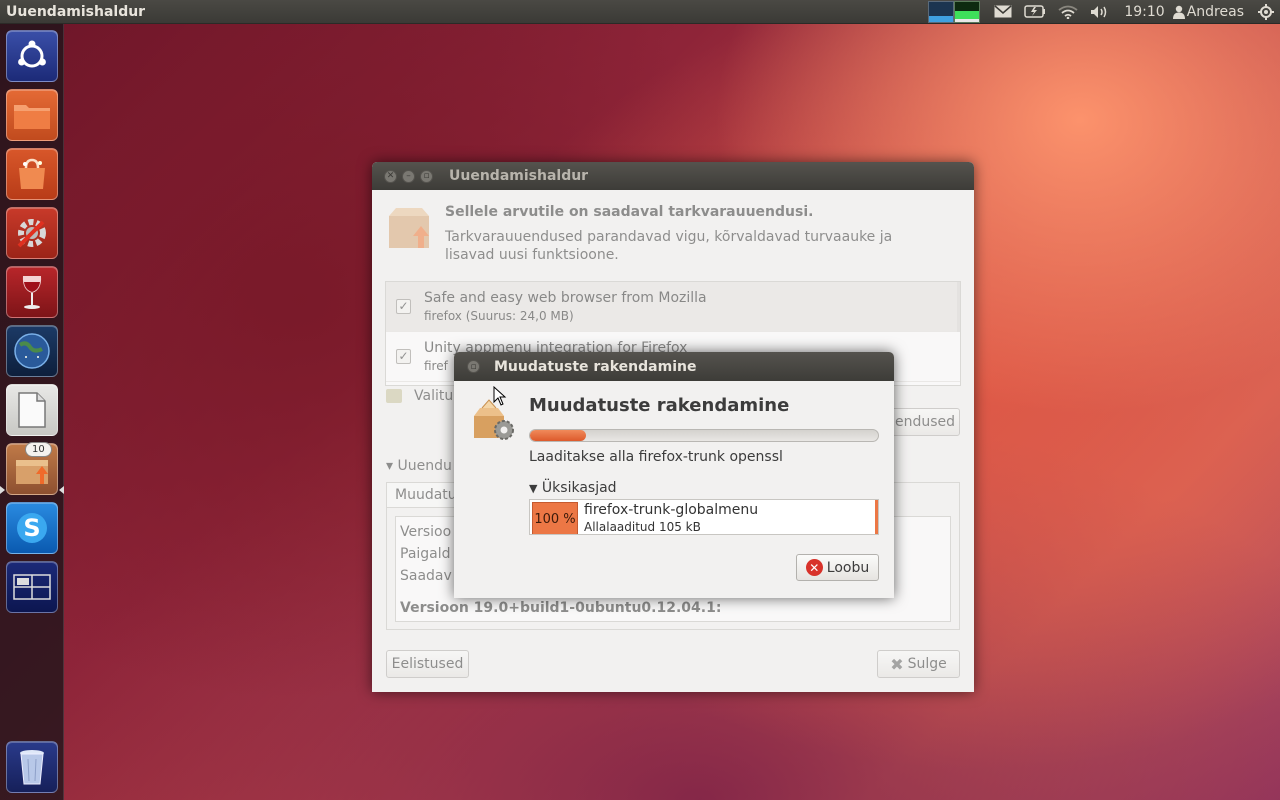 The width and height of the screenshot is (1280, 800). What do you see at coordinates (32, 115) in the screenshot?
I see `files-folder-icon` at bounding box center [32, 115].